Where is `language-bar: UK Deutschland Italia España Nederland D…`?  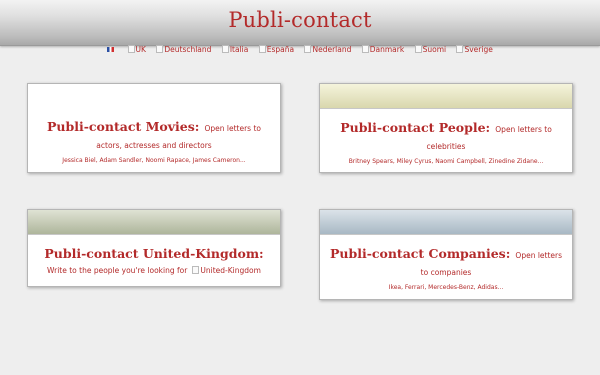 language-bar: UK Deutschland Italia España Nederland D… is located at coordinates (300, 49).